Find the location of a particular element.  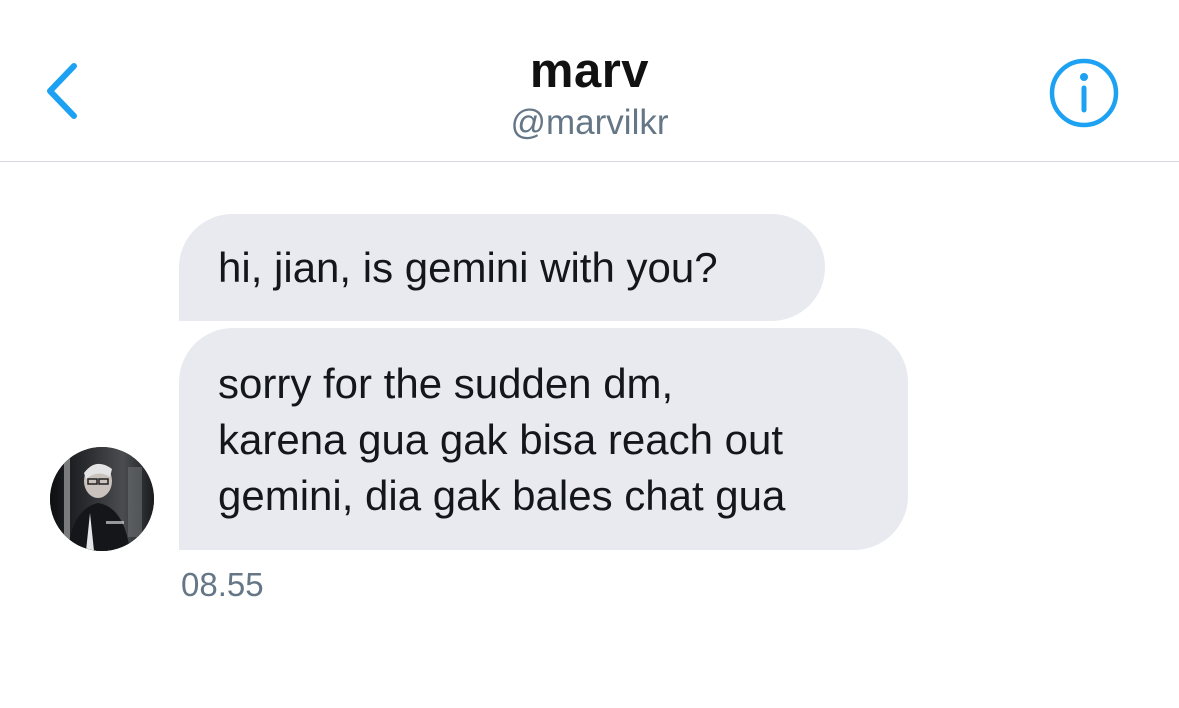

message-text: sorry for the sudden dm, is located at coordinates (446, 383).